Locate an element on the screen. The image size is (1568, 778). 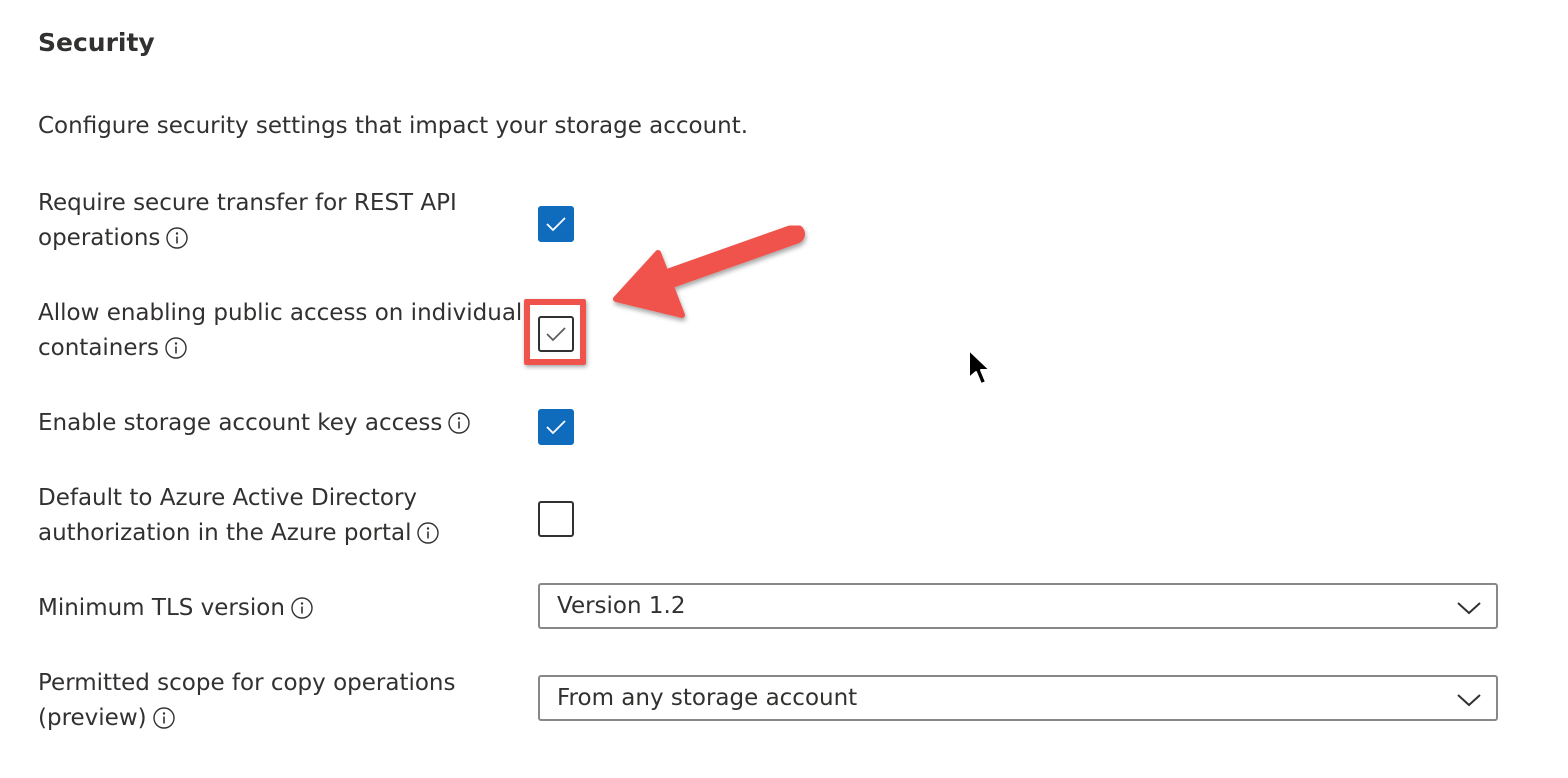
tls-version-value: Version 1.2 is located at coordinates (621, 606).